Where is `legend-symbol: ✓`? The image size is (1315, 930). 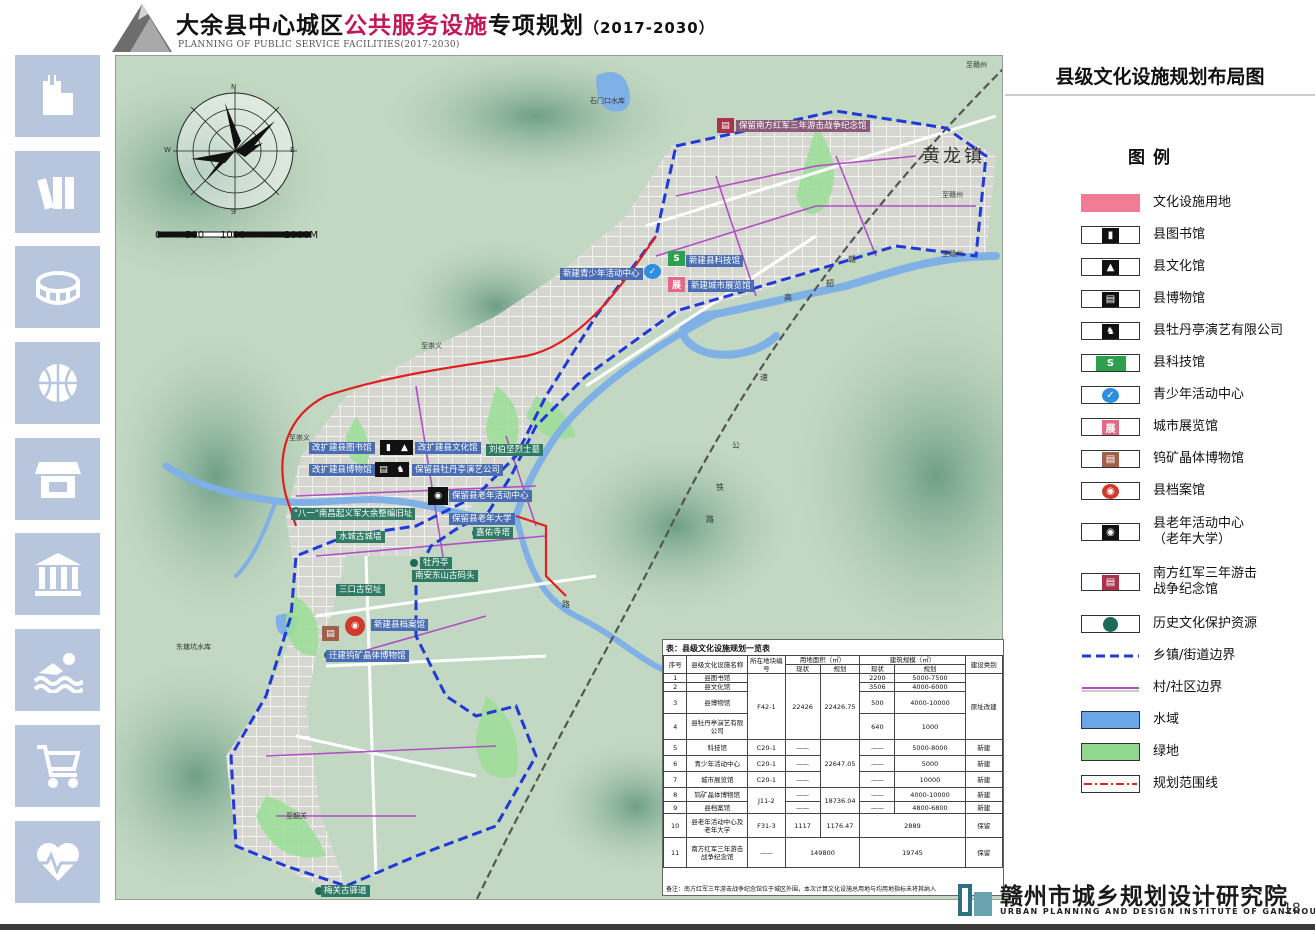
legend-symbol: ✓ is located at coordinates (1110, 395).